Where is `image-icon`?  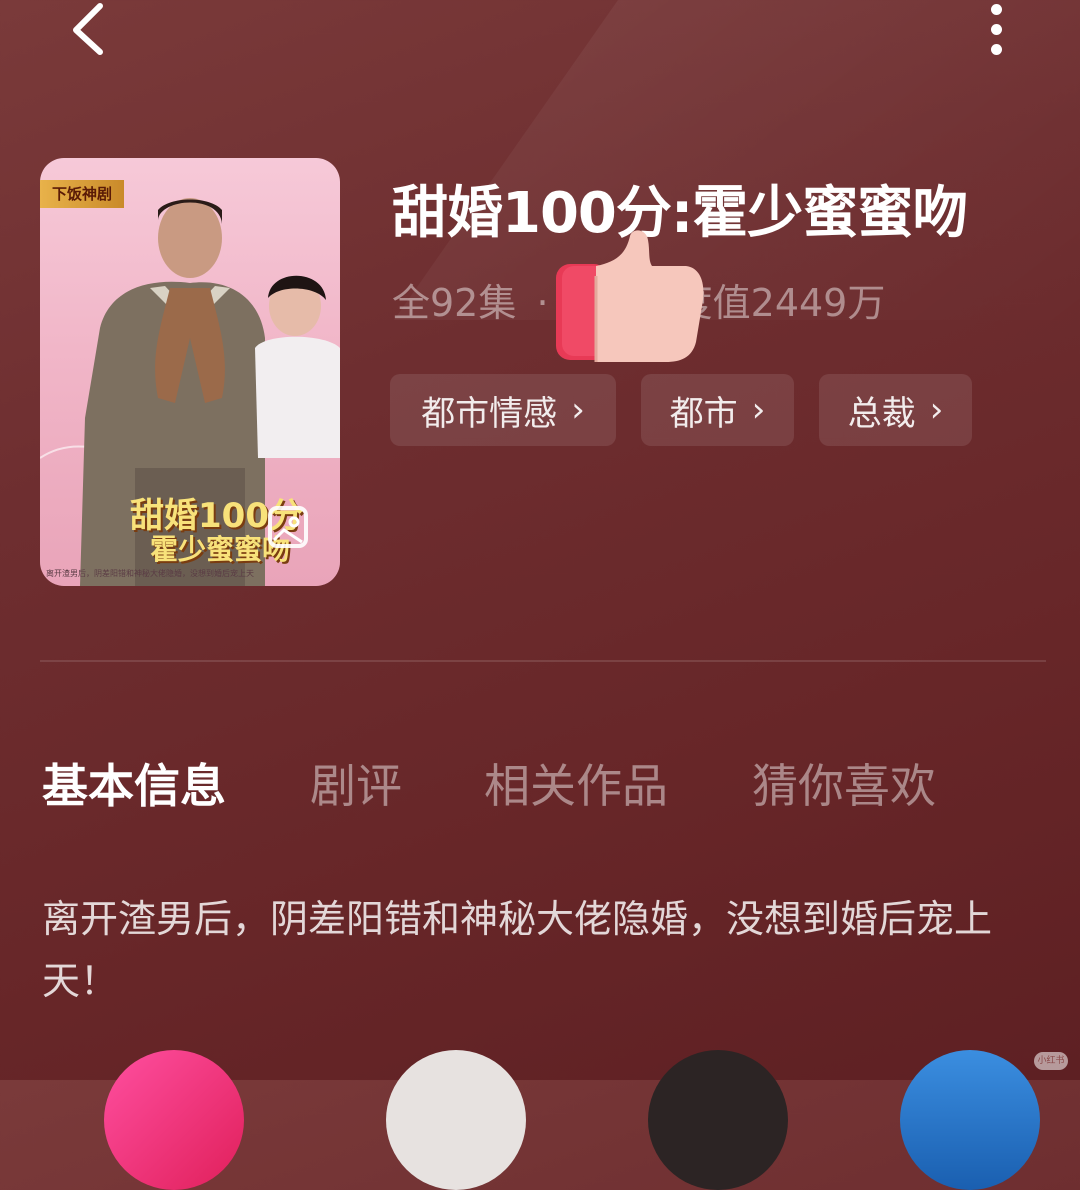 image-icon is located at coordinates (288, 527).